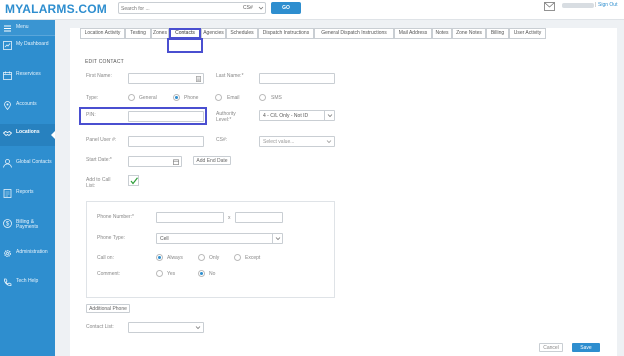 The image size is (624, 356). What do you see at coordinates (176, 97) in the screenshot?
I see `type-phone-radio` at bounding box center [176, 97].